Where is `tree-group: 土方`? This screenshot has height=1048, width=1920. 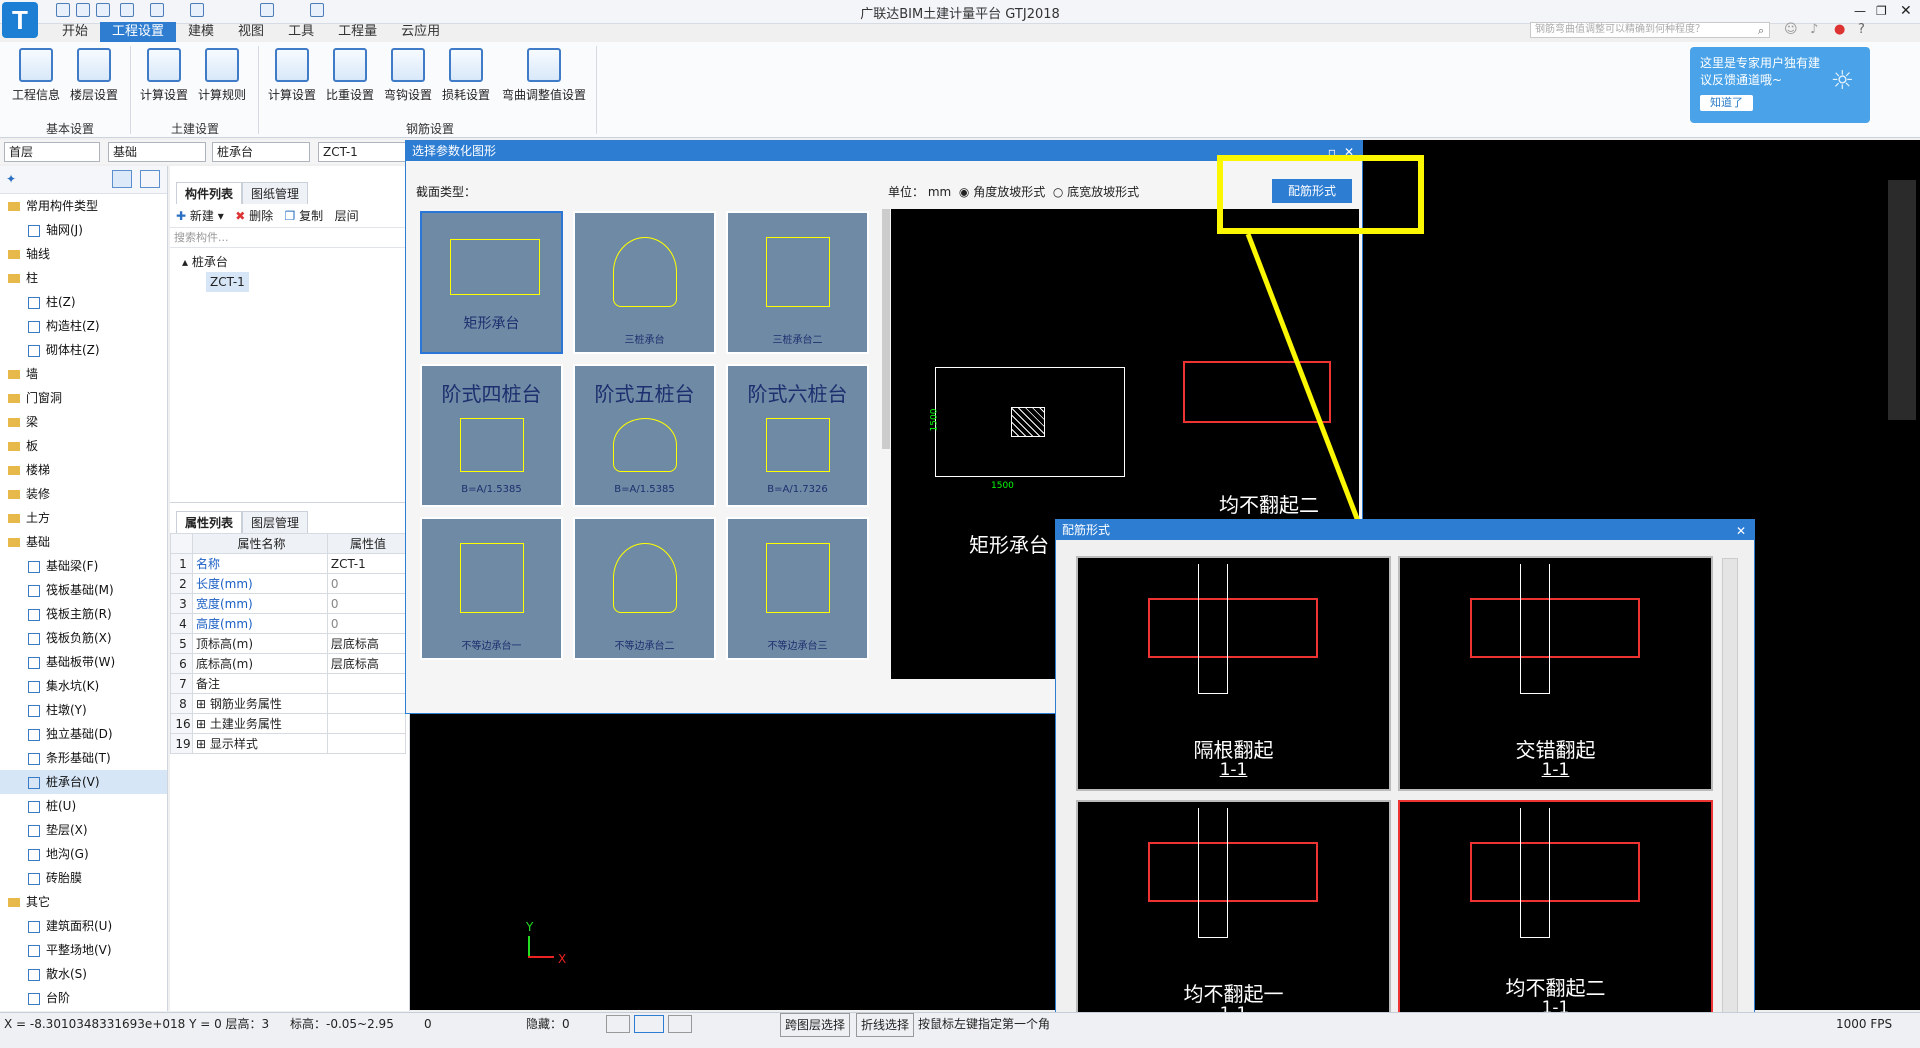
tree-group: 土方 is located at coordinates (83, 518).